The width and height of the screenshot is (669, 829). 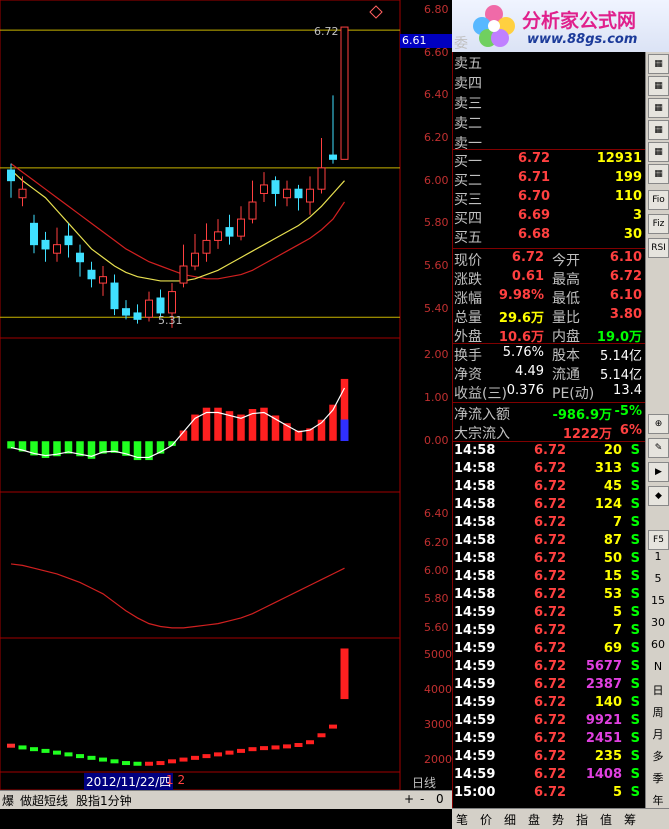 What do you see at coordinates (627, 390) in the screenshot?
I see `fund-value2: 13.4` at bounding box center [627, 390].